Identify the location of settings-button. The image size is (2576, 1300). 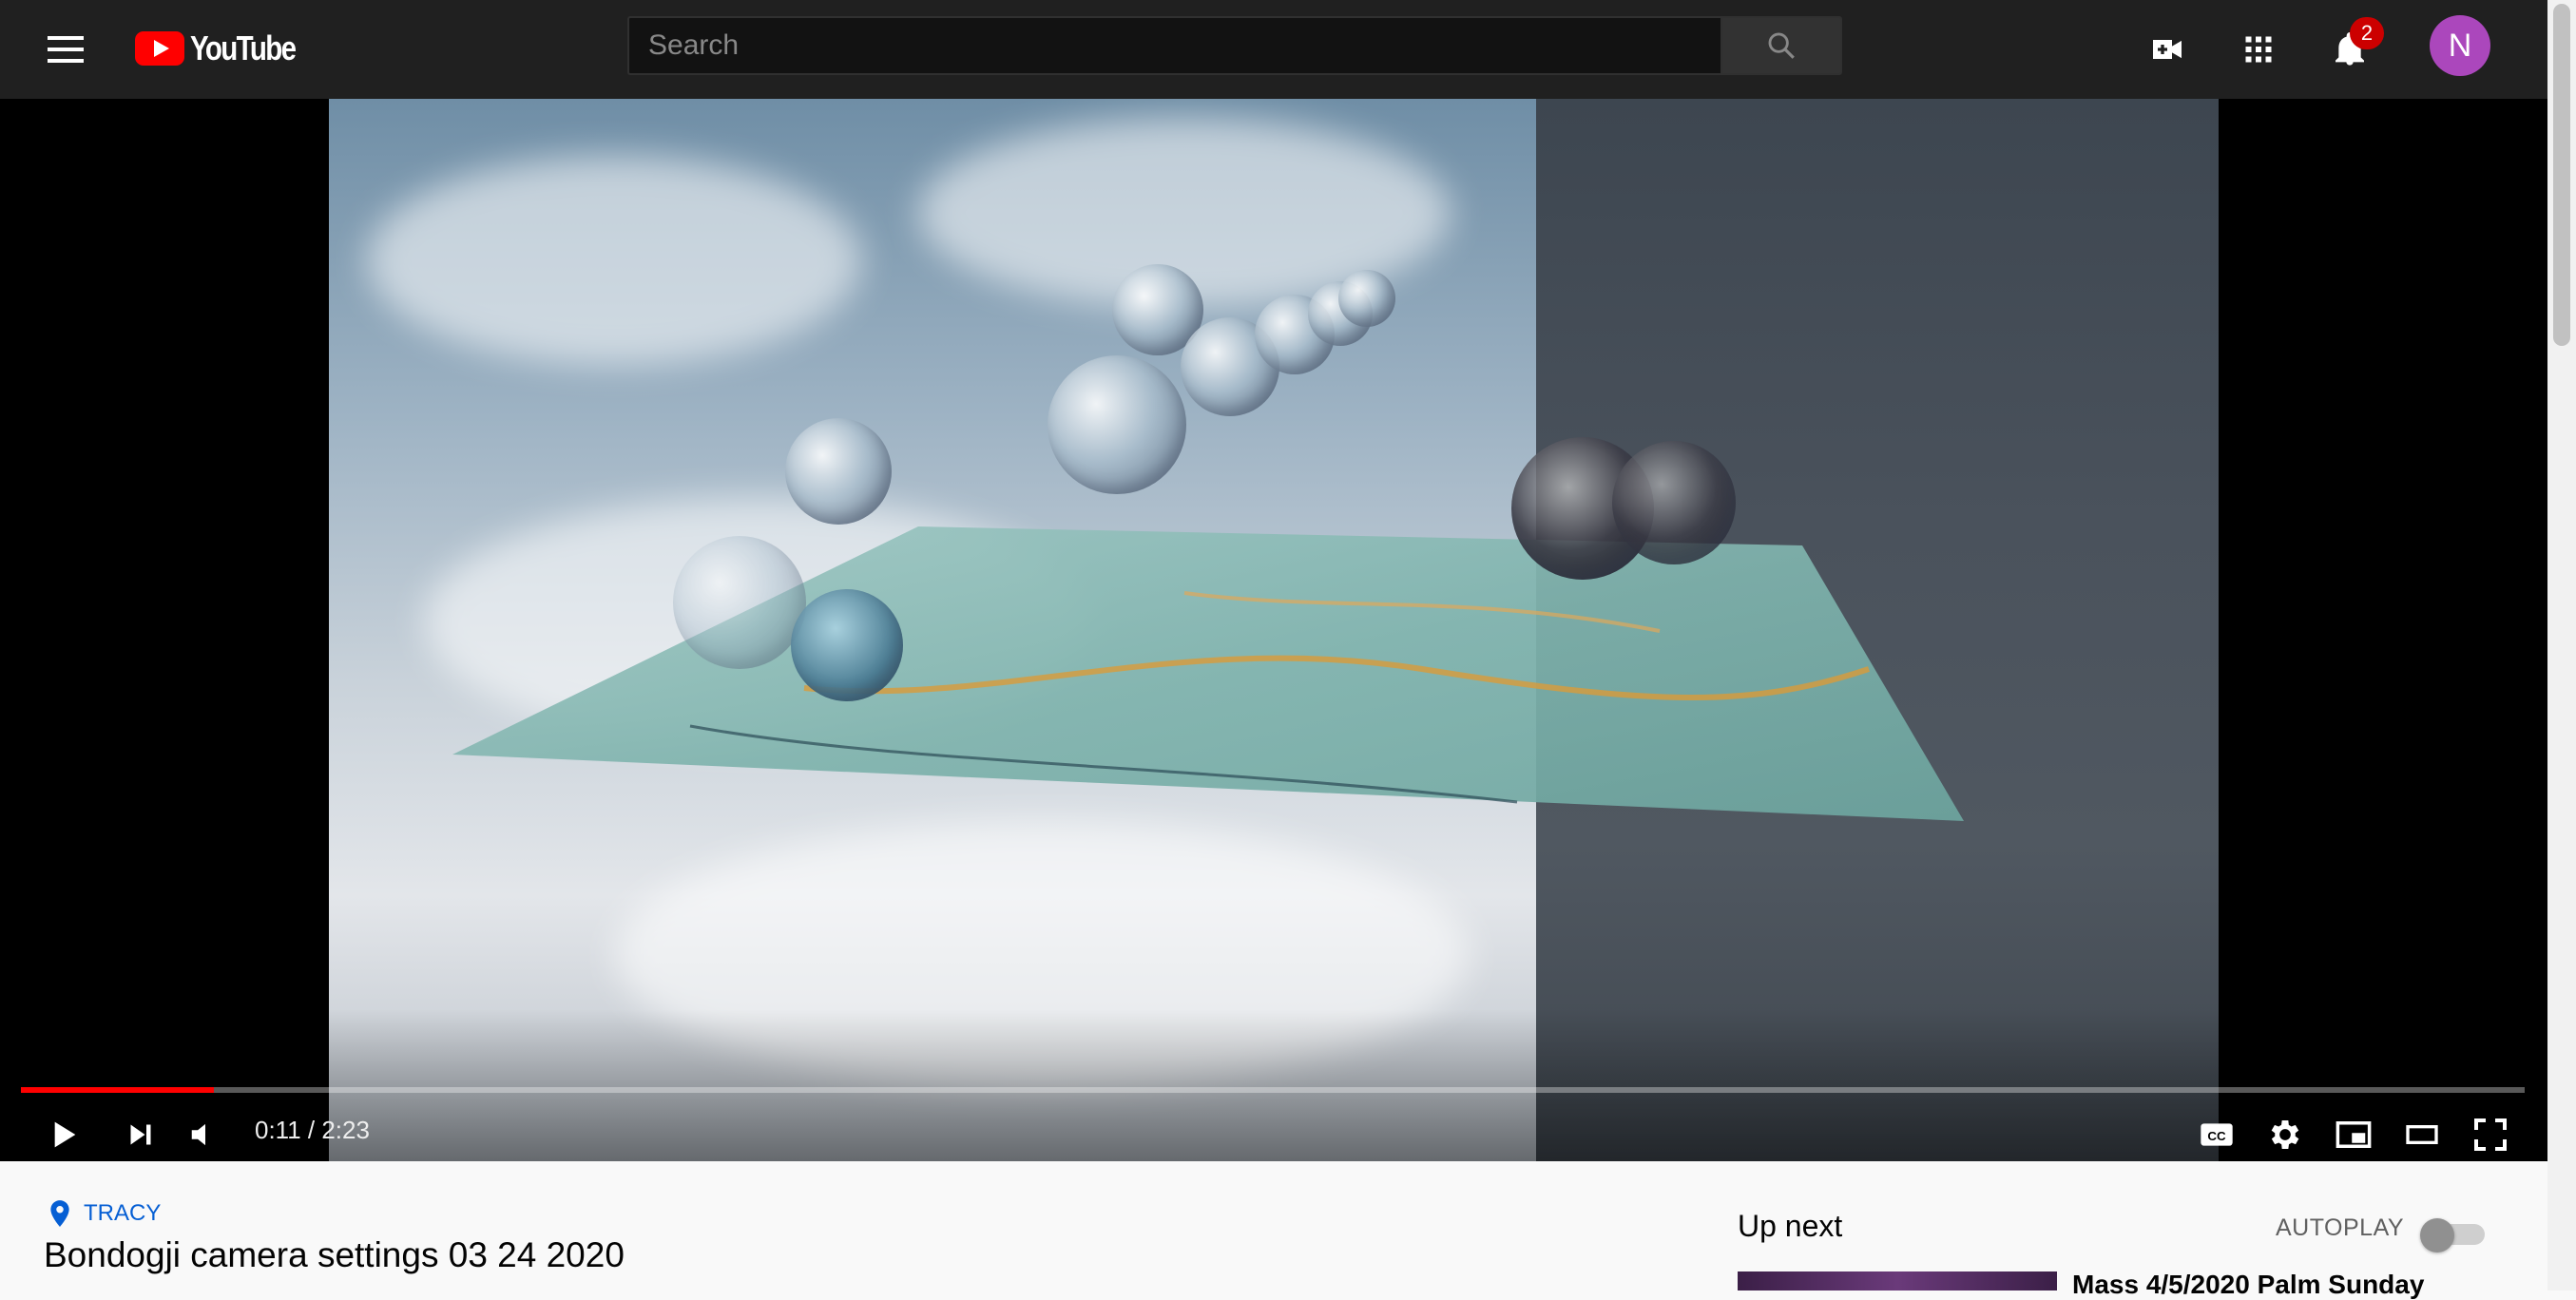
(2286, 1134).